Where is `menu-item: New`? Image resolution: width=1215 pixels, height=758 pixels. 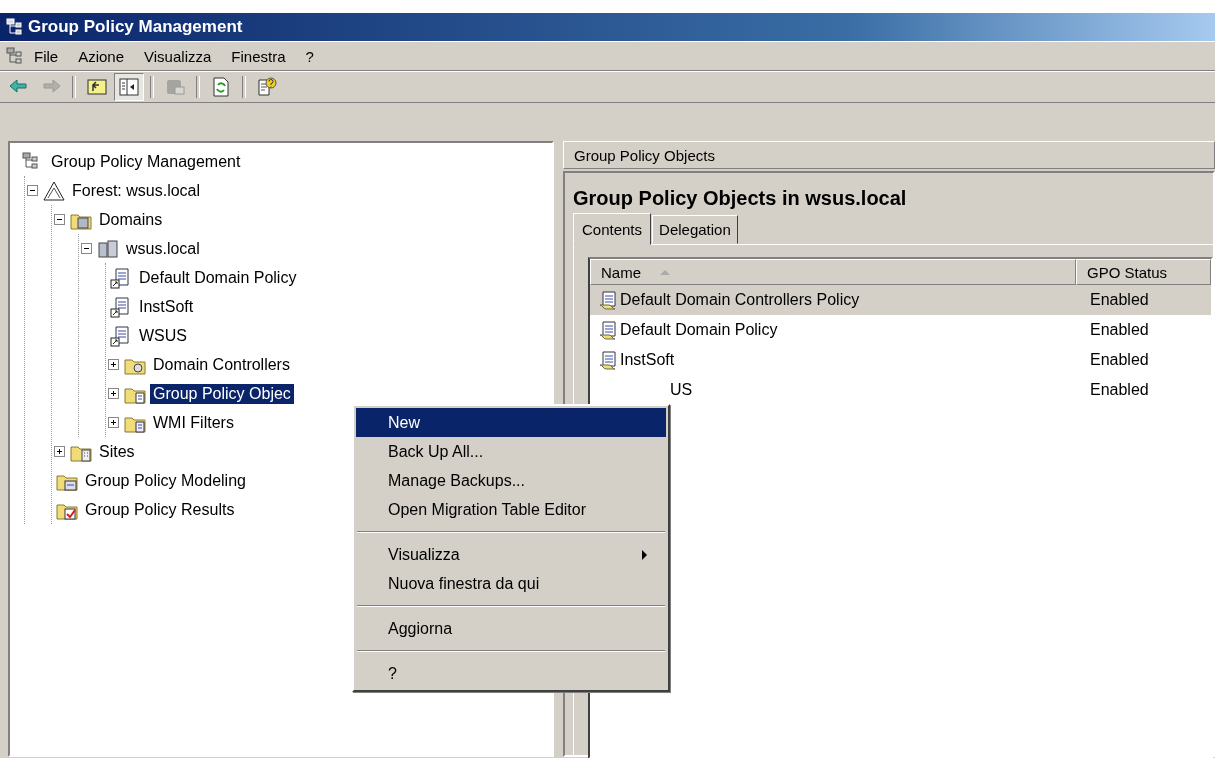 menu-item: New is located at coordinates (511, 422).